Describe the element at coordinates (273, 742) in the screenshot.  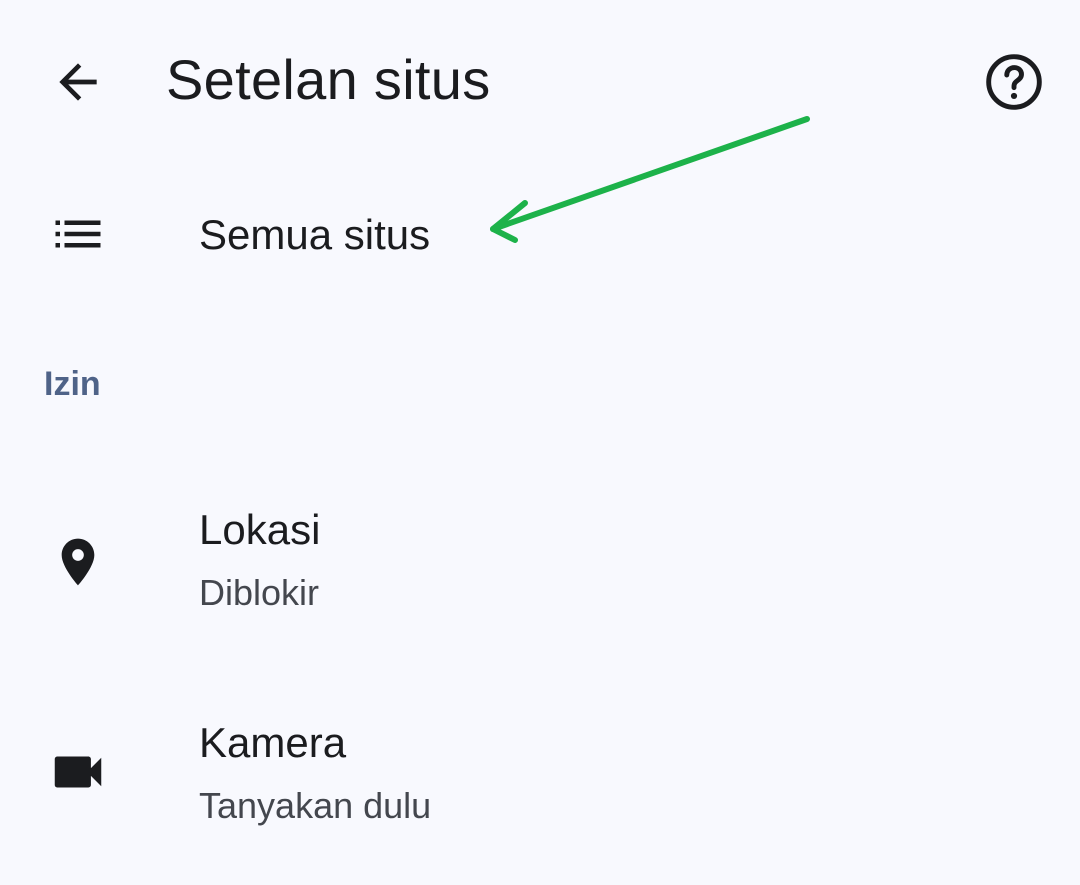
I see `camera-label: Kamera` at that location.